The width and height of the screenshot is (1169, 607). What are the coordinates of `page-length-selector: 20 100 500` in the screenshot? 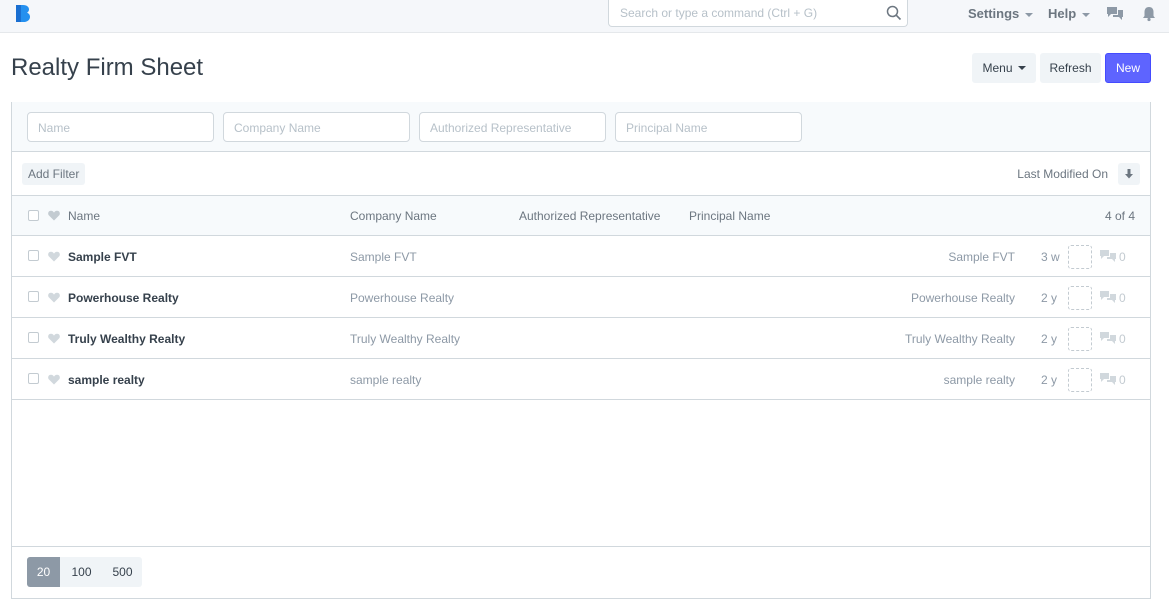 It's located at (84, 572).